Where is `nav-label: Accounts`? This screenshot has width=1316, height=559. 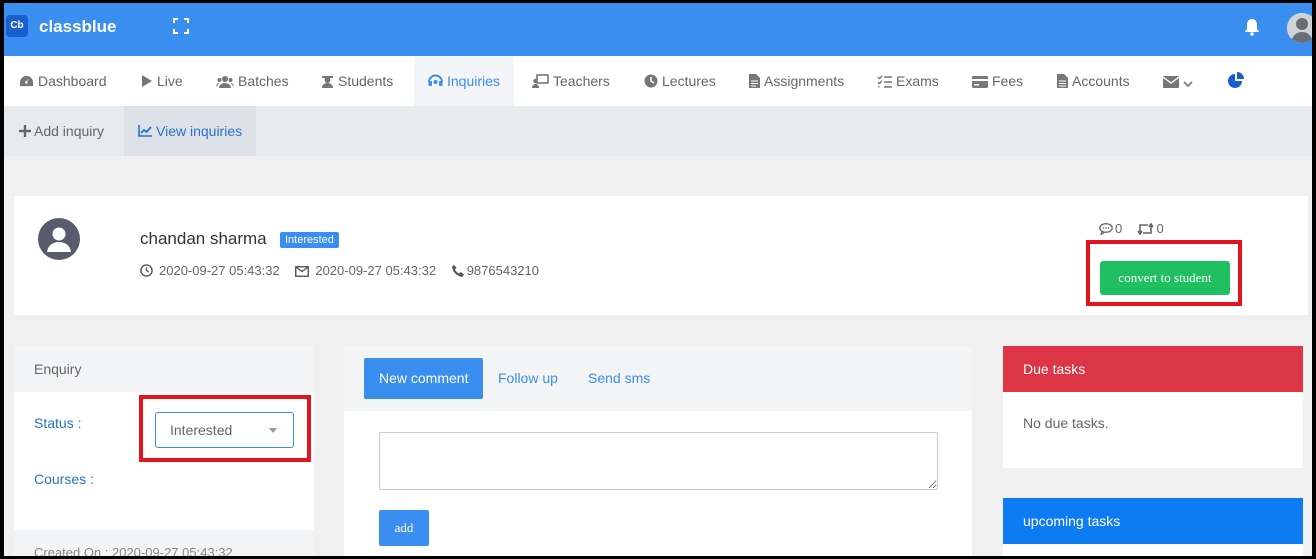
nav-label: Accounts is located at coordinates (1101, 81).